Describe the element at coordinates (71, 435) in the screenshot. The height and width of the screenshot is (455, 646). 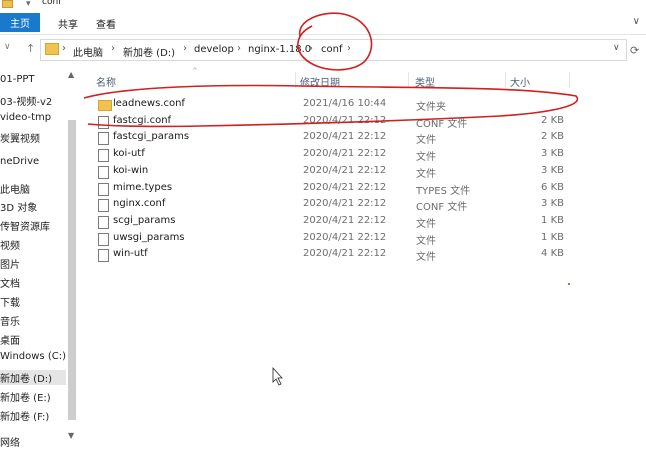
I see `scroll-down-icon: ▼` at that location.